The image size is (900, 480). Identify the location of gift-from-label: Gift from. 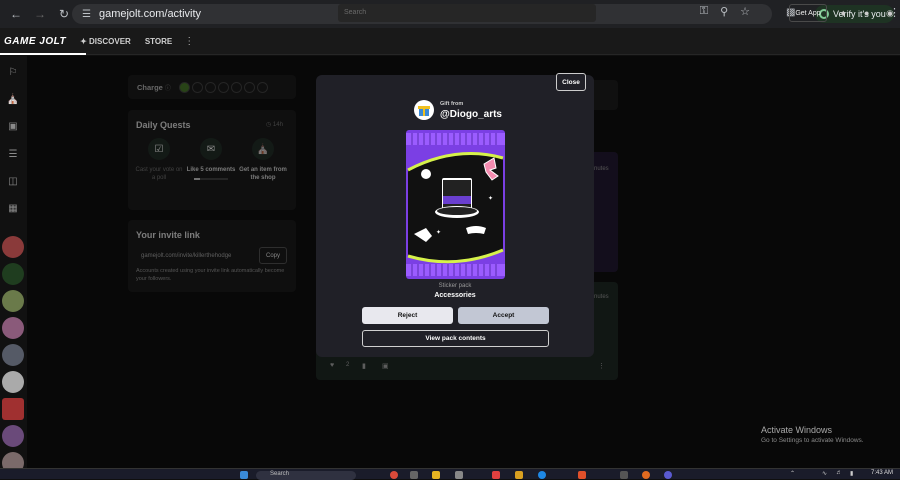
(452, 104).